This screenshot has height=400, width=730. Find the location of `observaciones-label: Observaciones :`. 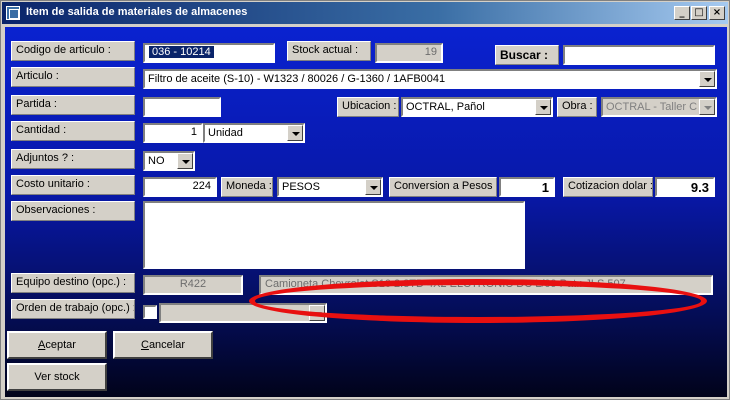

observaciones-label: Observaciones : is located at coordinates (73, 211).